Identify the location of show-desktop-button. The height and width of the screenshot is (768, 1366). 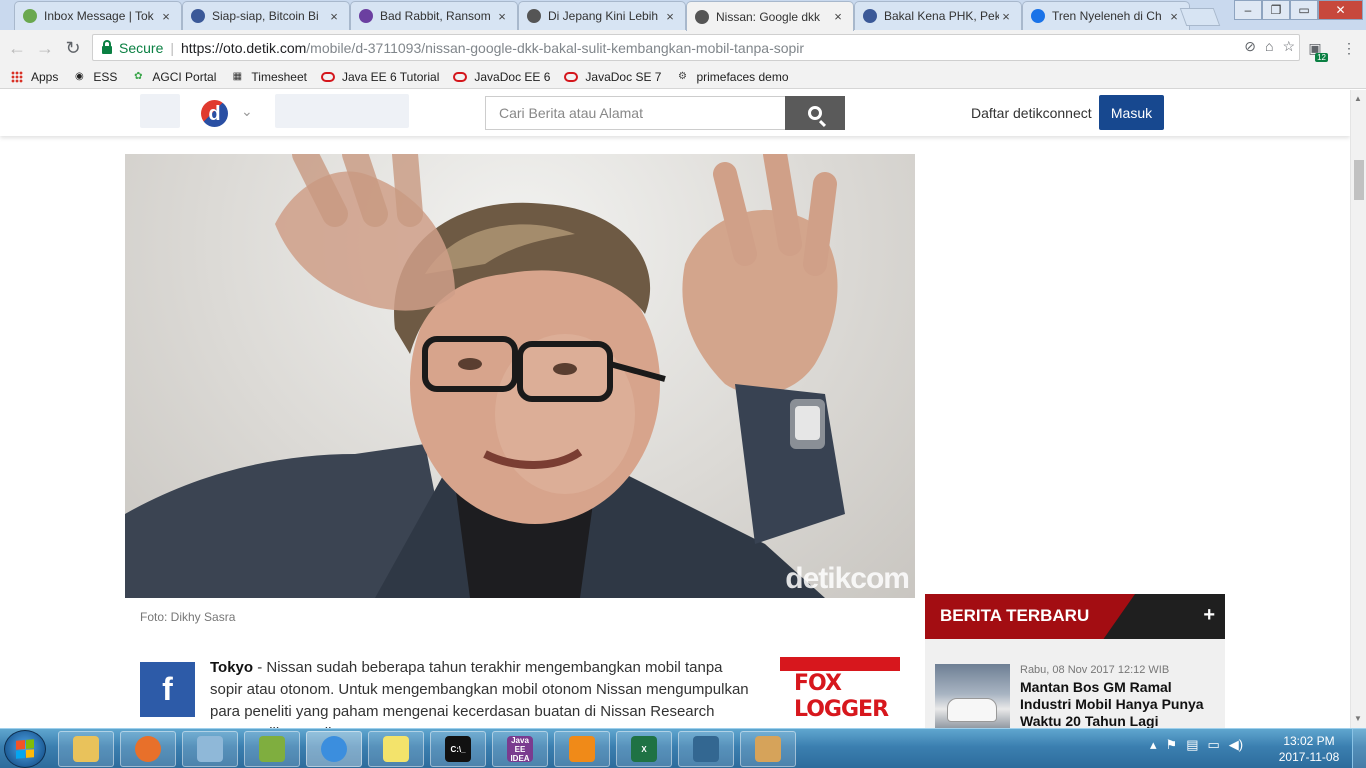
(1359, 748).